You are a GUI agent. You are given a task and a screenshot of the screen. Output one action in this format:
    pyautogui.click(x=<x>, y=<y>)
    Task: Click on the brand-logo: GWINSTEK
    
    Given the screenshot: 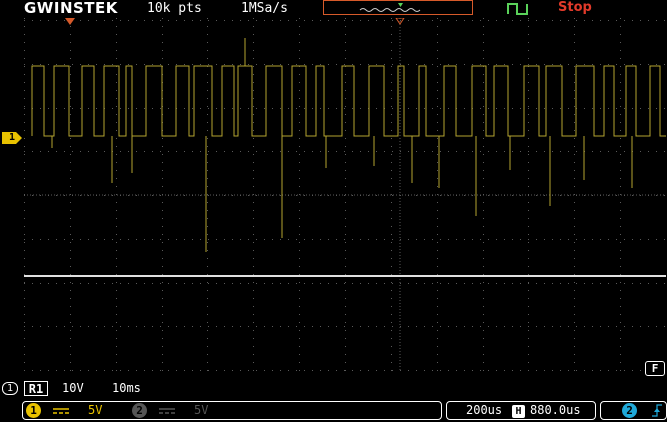 What is the action you would take?
    pyautogui.click(x=71, y=8)
    